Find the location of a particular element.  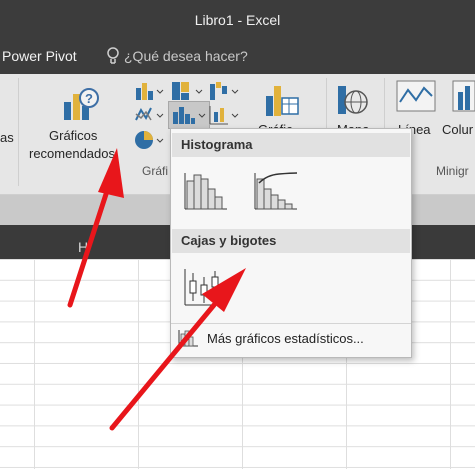

red-arrow-1-shaft is located at coordinates (89, 246).